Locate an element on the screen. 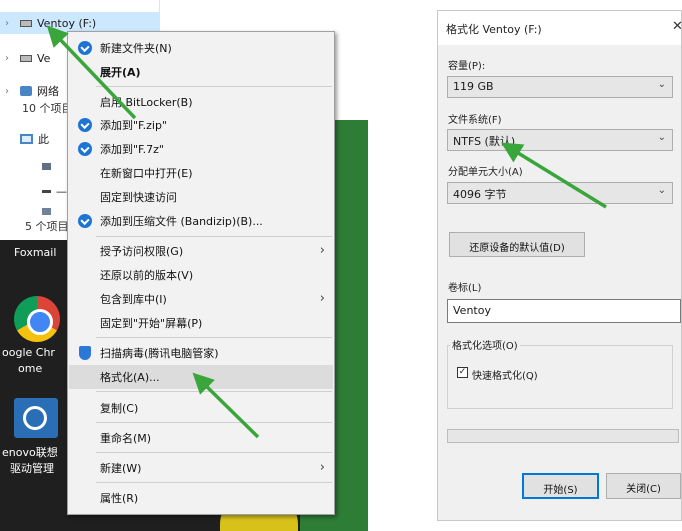 This screenshot has width=682, height=531. menu-item-pin-quick-access: 固定到快速访问 is located at coordinates (201, 197).